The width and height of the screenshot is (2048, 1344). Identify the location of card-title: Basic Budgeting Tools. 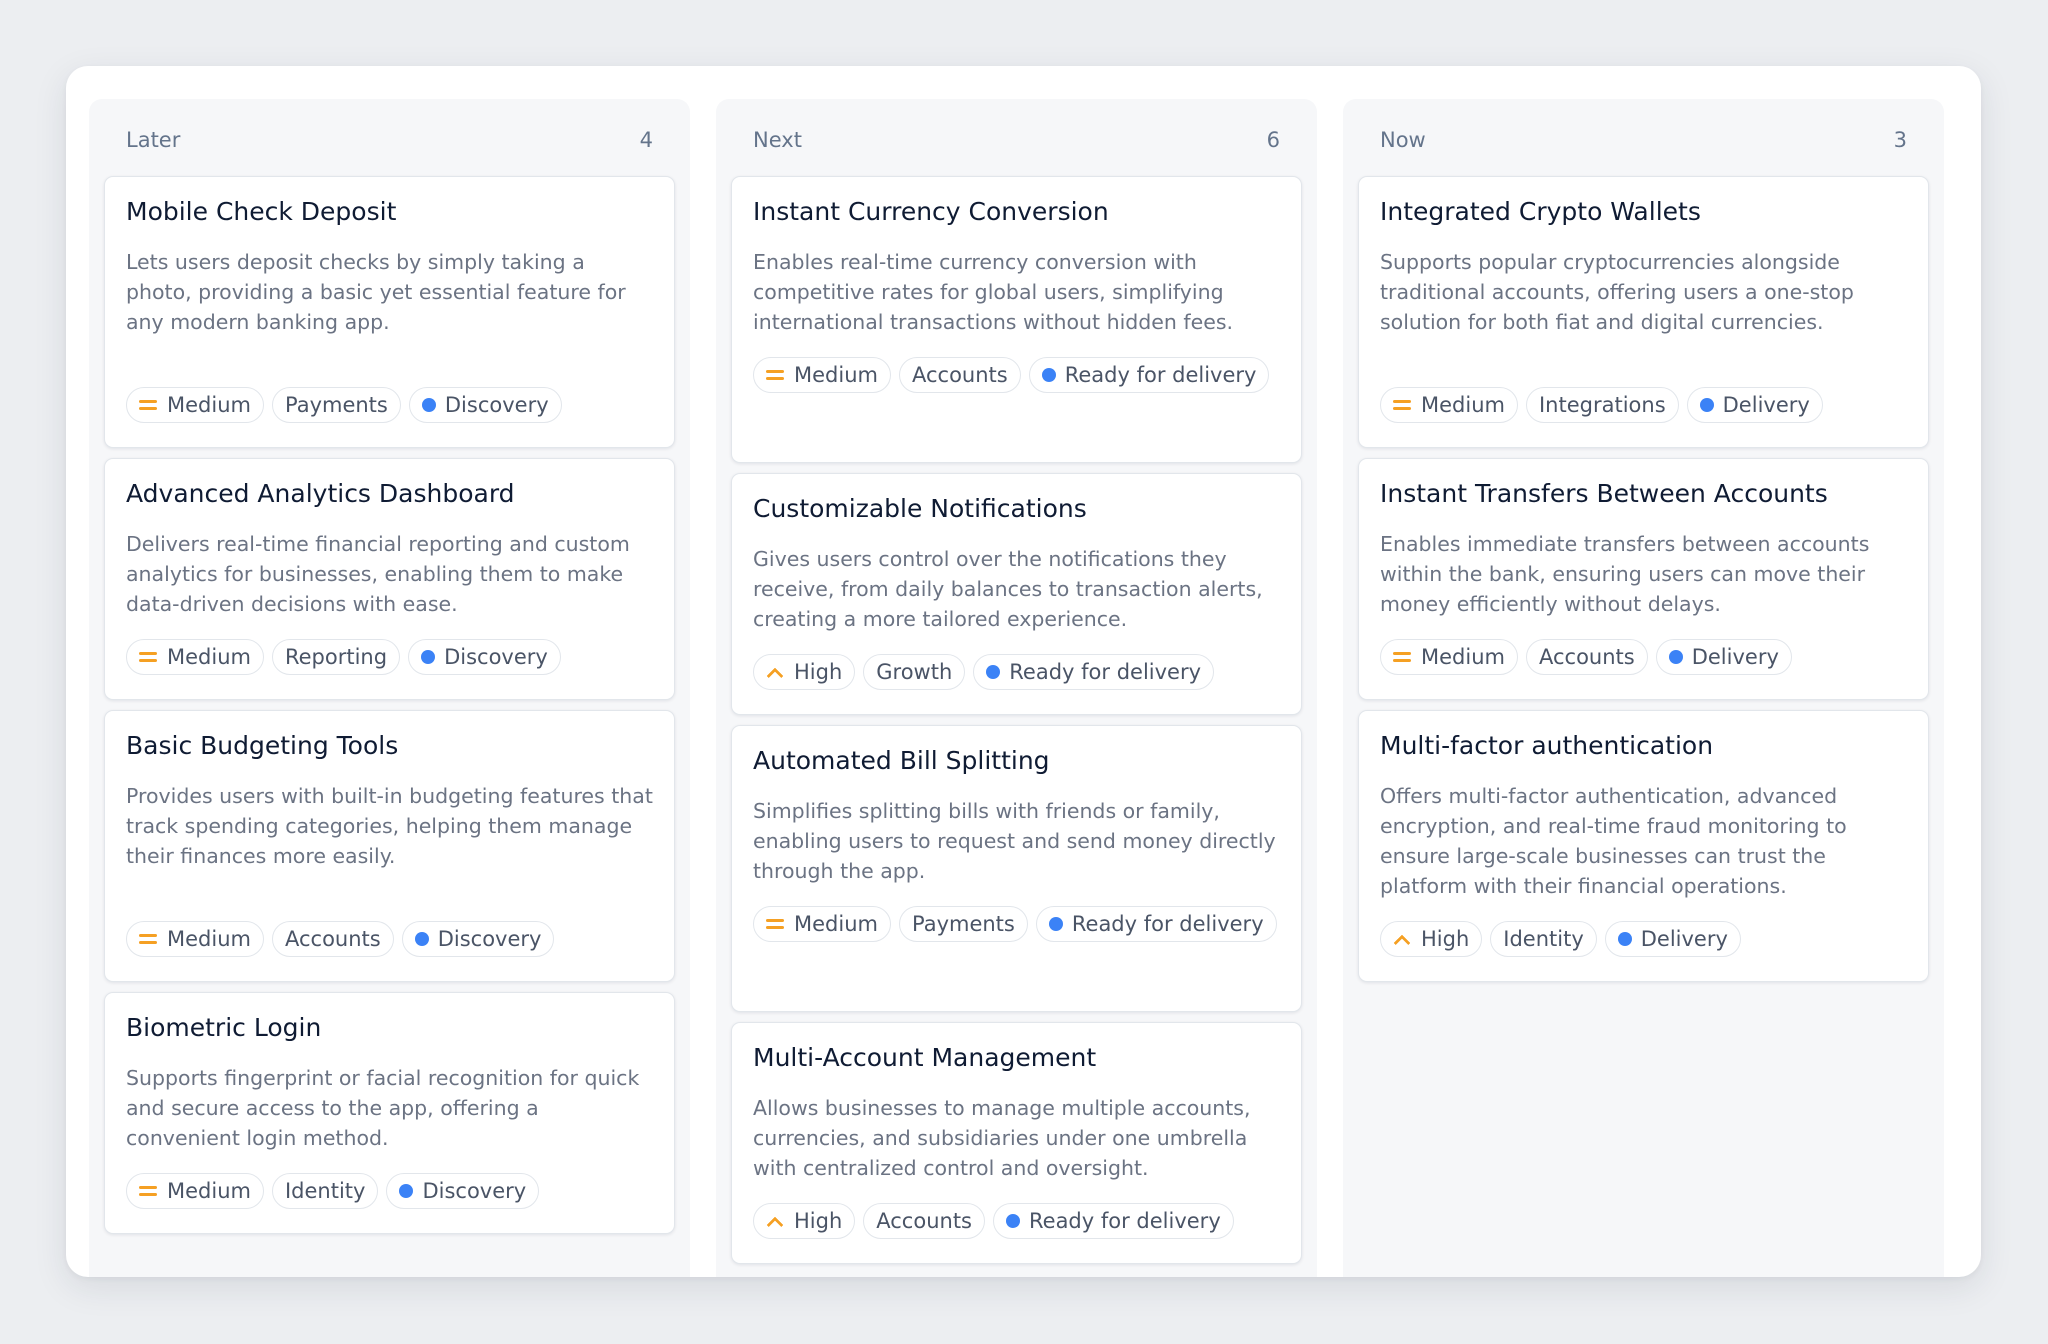
(262, 745).